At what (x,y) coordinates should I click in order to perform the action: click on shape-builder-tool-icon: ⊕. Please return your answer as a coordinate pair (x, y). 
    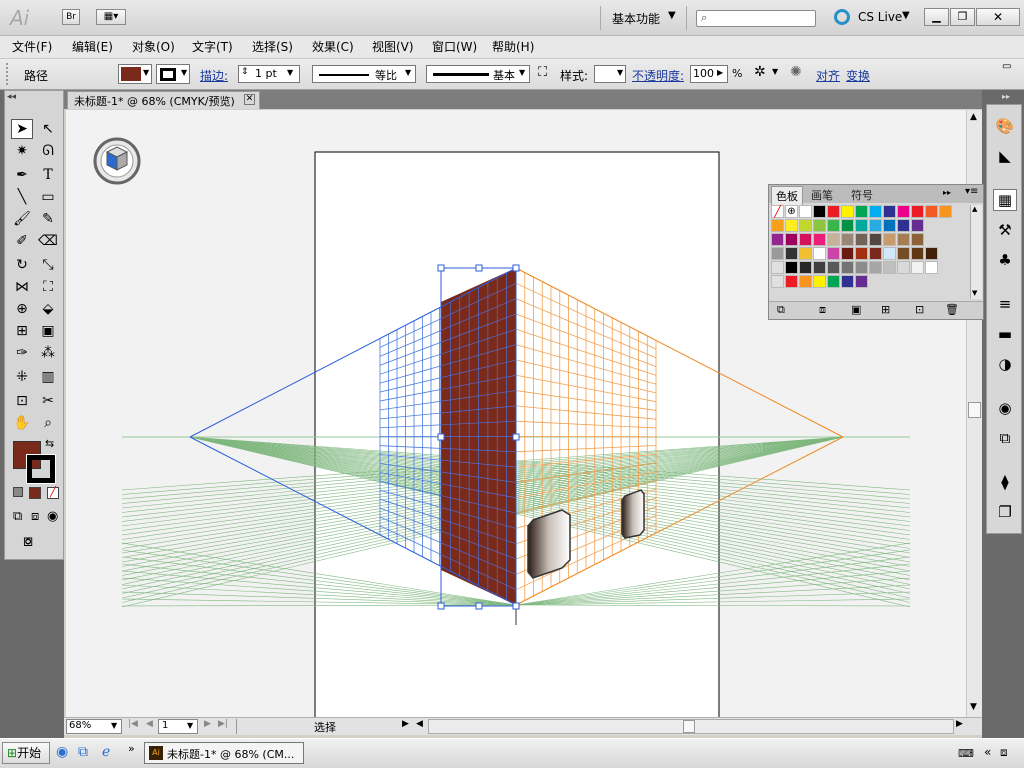
    Looking at the image, I should click on (22, 309).